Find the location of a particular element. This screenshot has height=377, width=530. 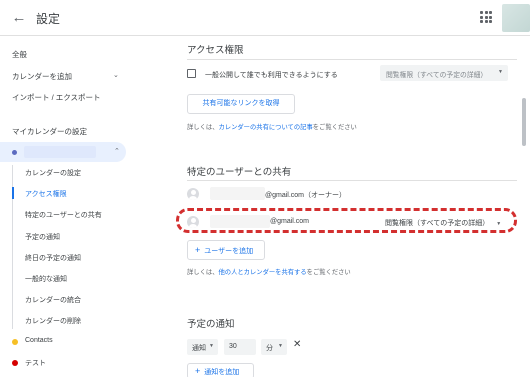

highlight-annotation is located at coordinates (346, 220).